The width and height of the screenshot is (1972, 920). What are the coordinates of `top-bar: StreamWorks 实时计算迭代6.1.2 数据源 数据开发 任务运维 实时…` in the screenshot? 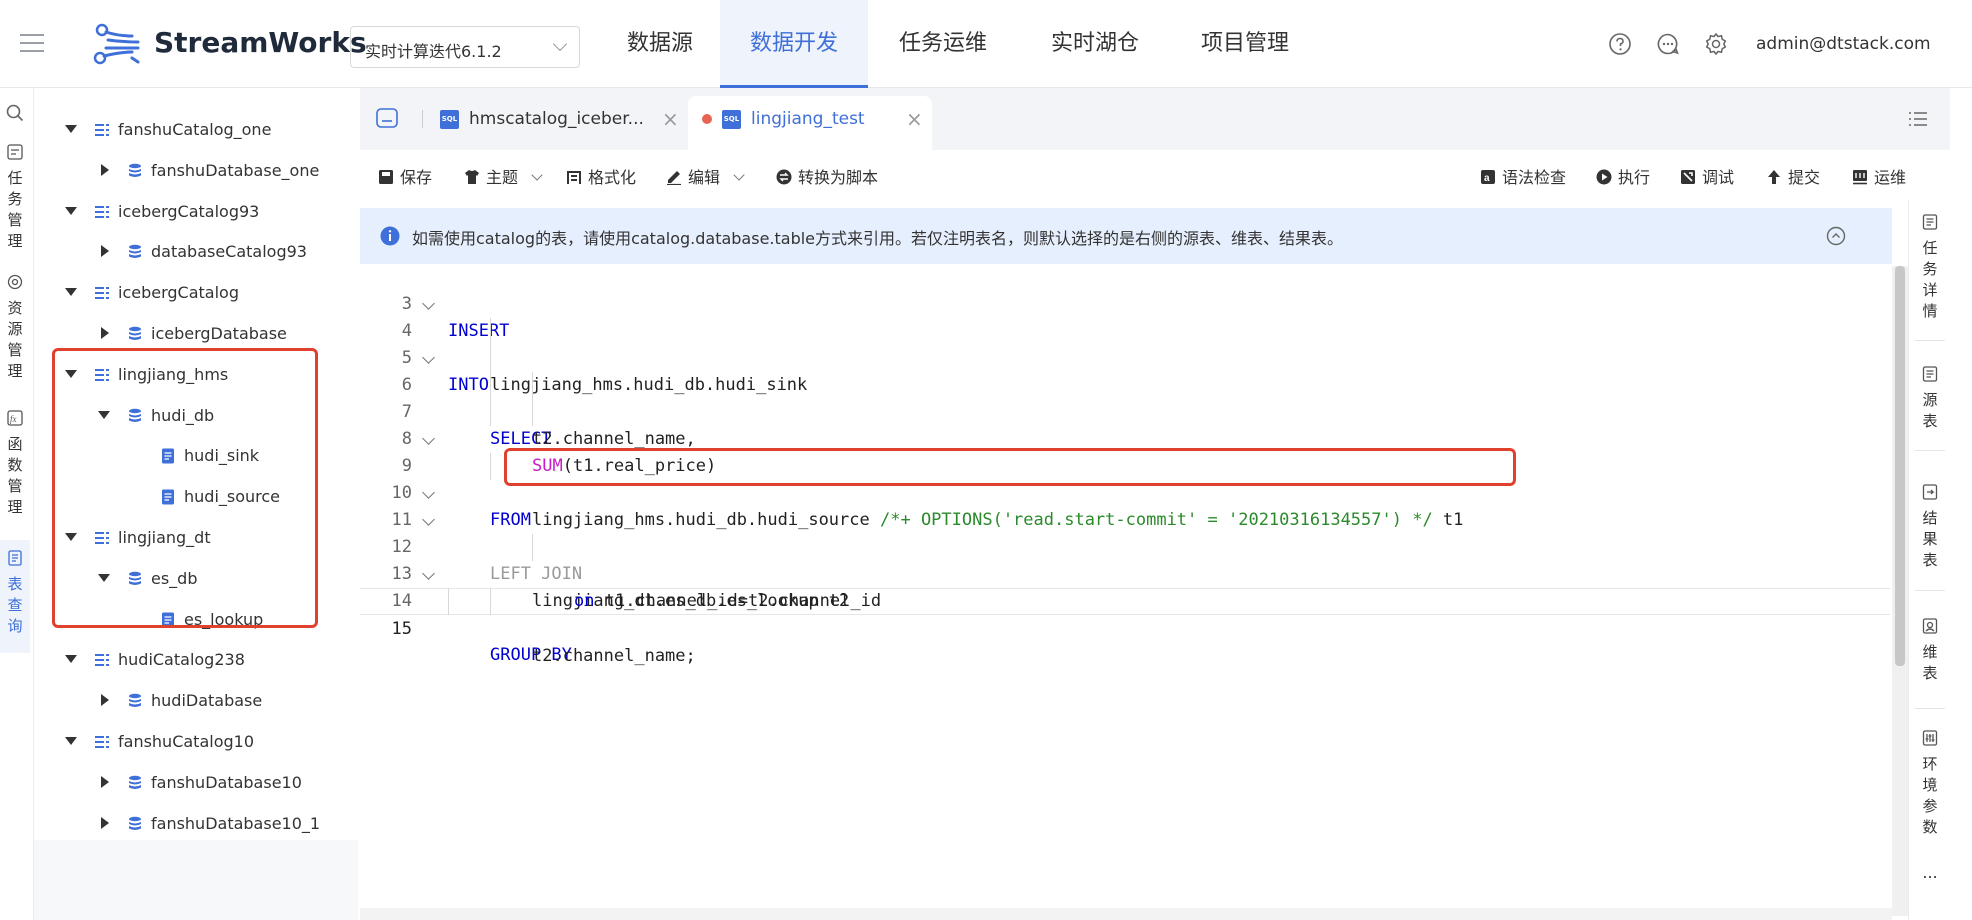 It's located at (986, 44).